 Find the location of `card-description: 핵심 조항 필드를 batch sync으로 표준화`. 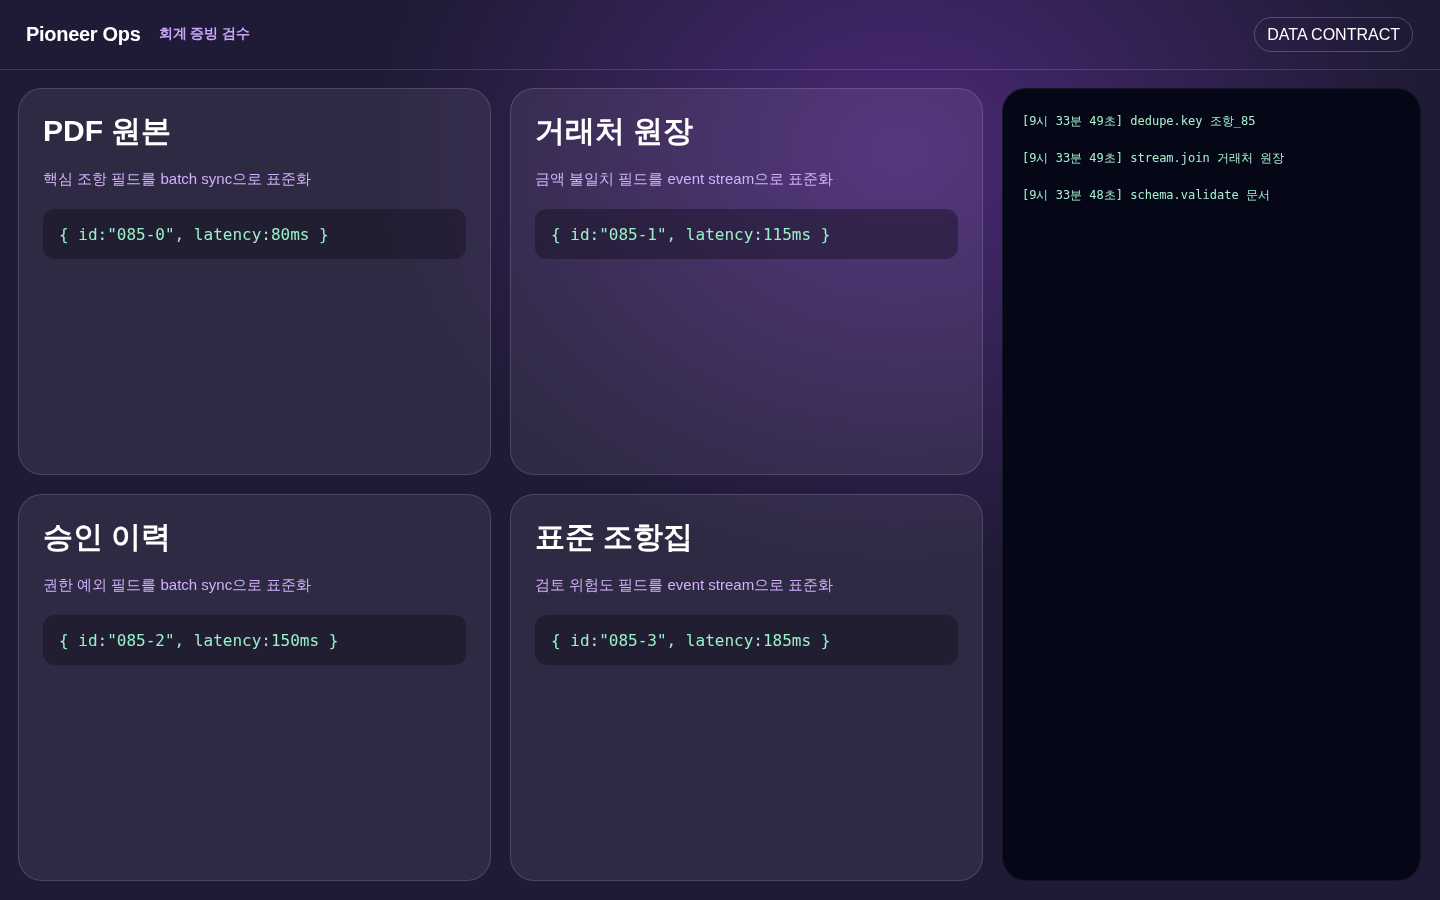

card-description: 핵심 조항 필드를 batch sync으로 표준화 is located at coordinates (177, 179).